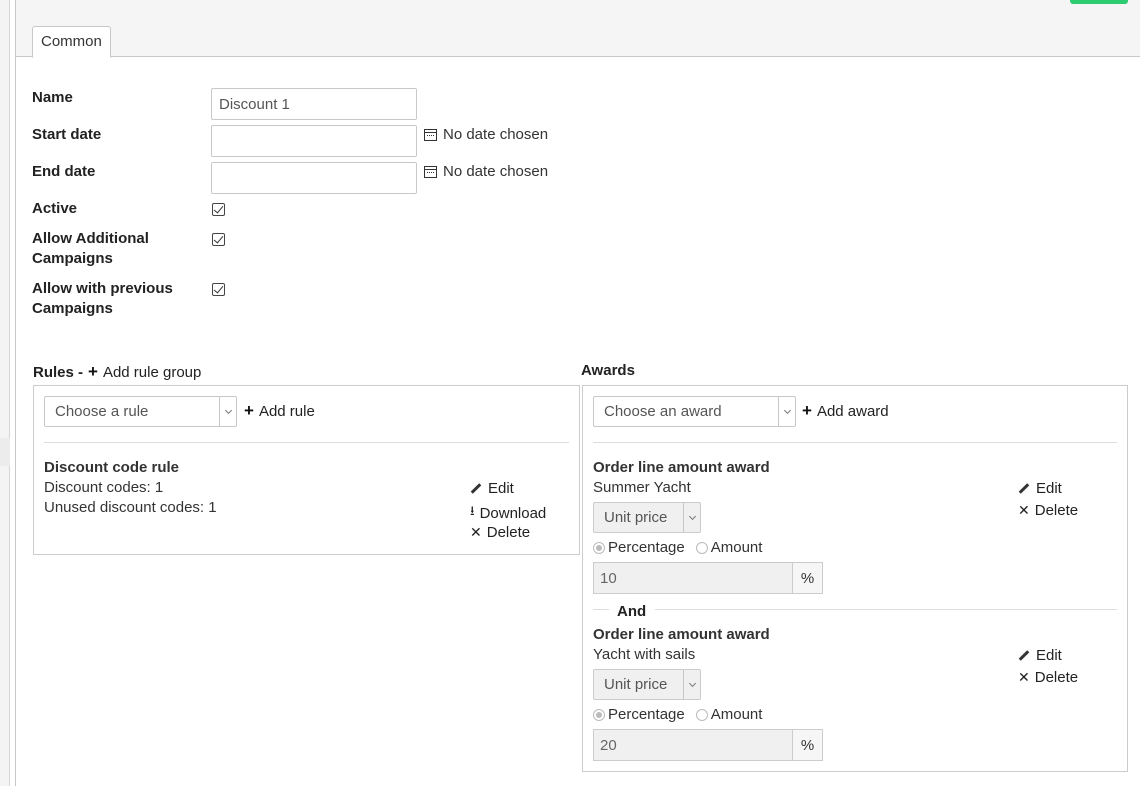 The image size is (1140, 786). Describe the element at coordinates (632, 611) in the screenshot. I see `and-separator: And` at that location.